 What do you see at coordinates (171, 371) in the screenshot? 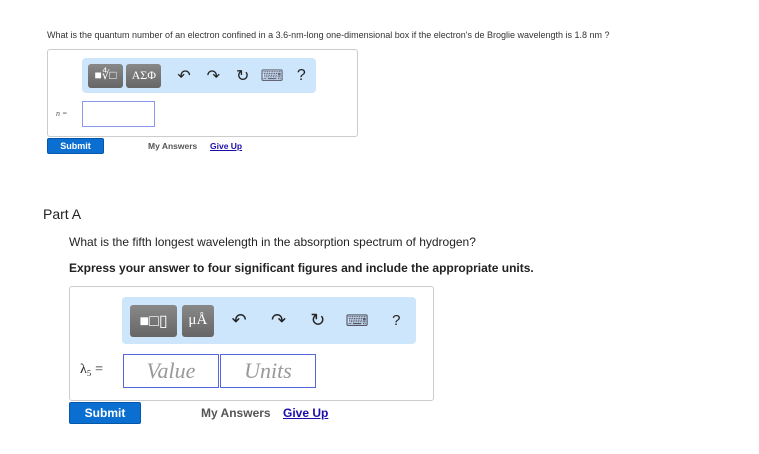
I see `value-input: Value` at bounding box center [171, 371].